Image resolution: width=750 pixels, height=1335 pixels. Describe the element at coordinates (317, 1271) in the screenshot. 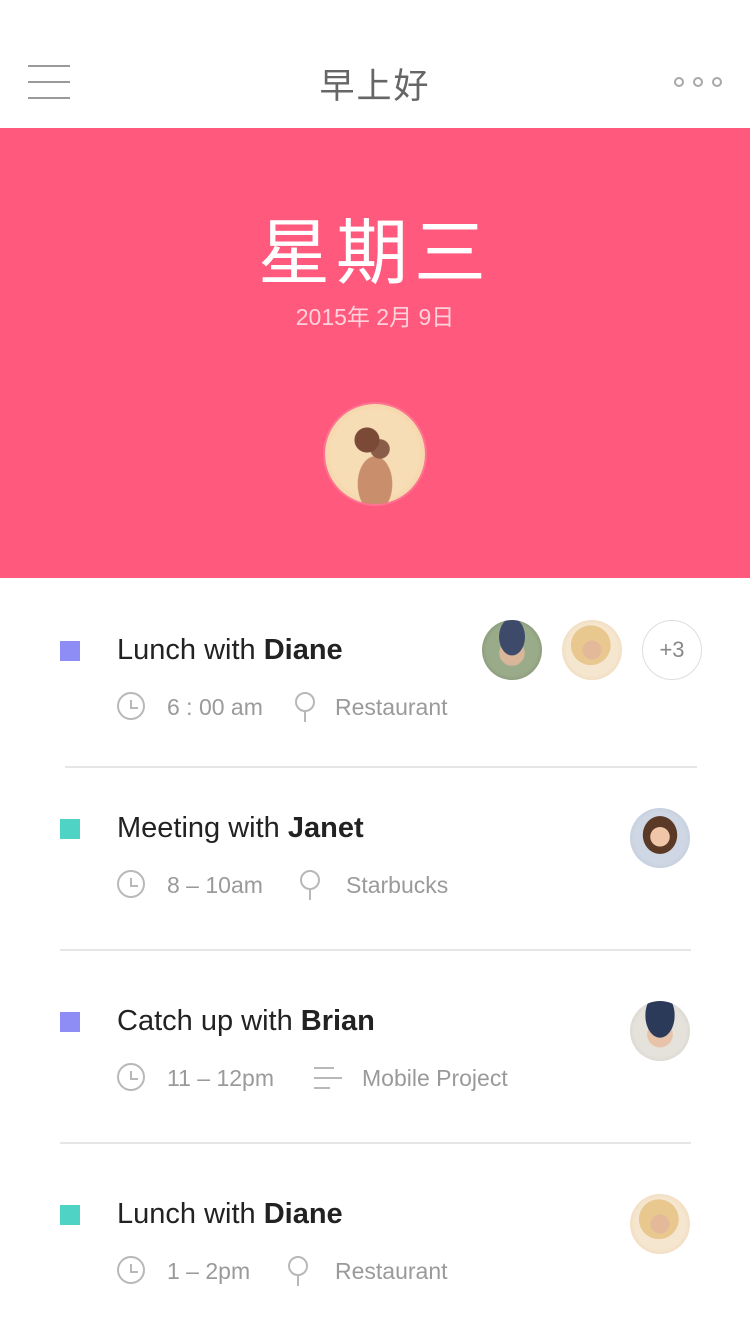

I see `event-meta: 1 – 2pm Restaurant` at that location.